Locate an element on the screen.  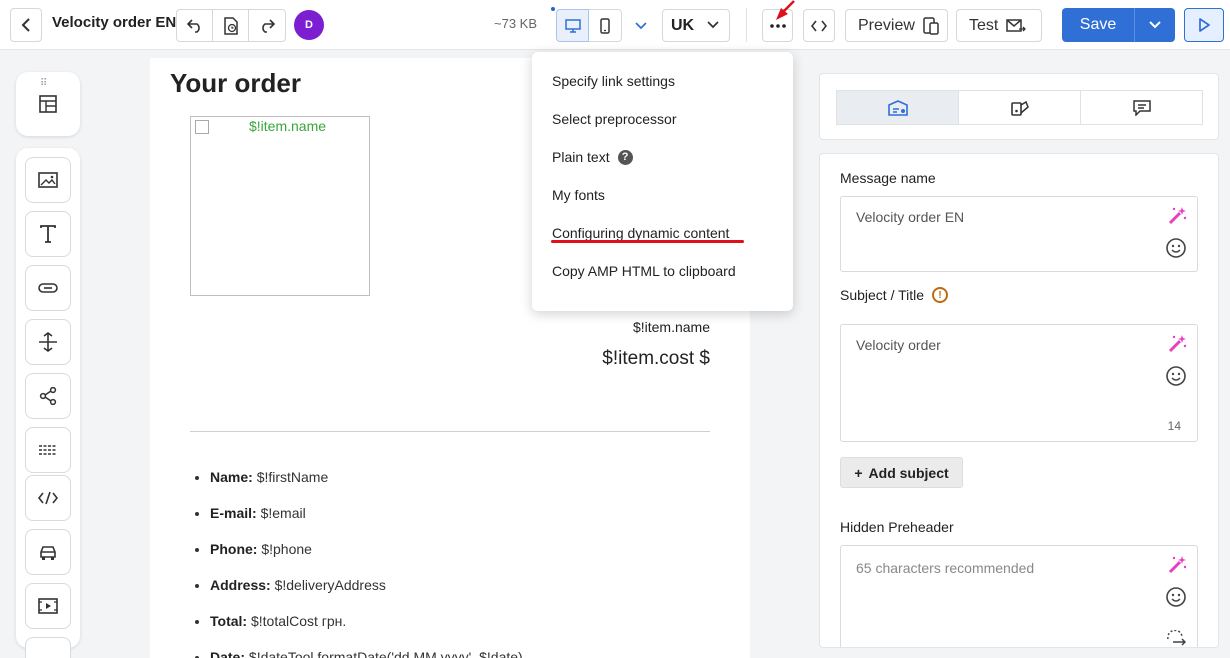
test-button: Test is located at coordinates (999, 25).